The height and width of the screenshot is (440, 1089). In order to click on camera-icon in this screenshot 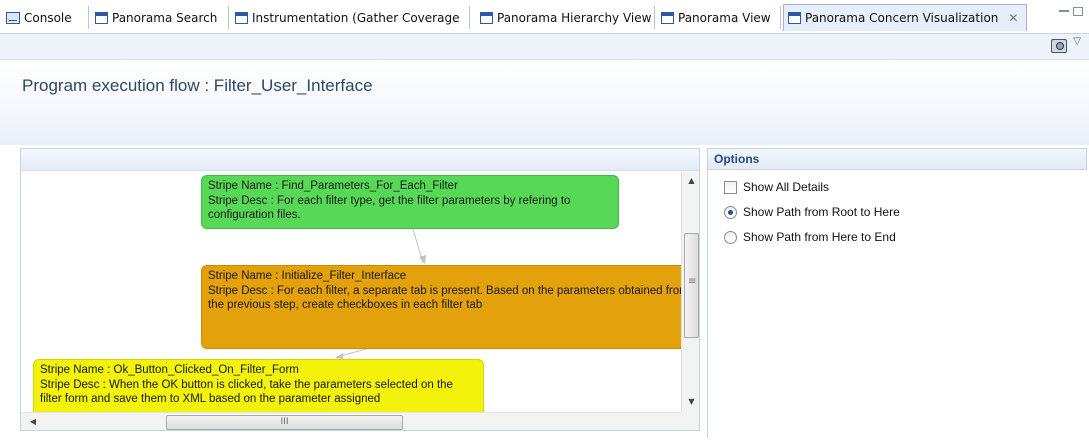, I will do `click(1059, 46)`.